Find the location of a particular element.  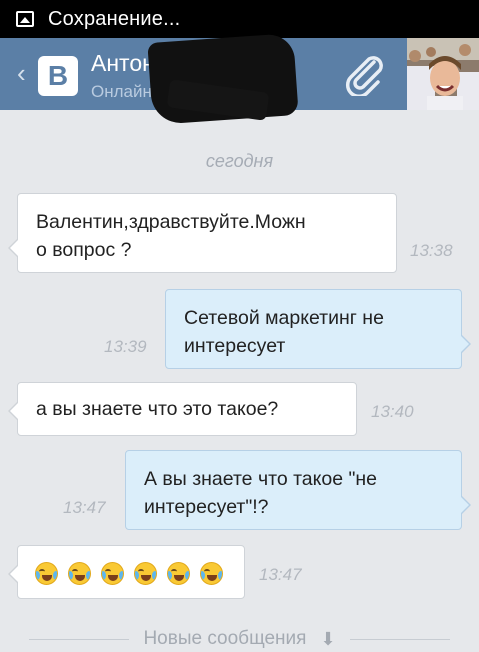

date-separator: сегодня is located at coordinates (239, 161).